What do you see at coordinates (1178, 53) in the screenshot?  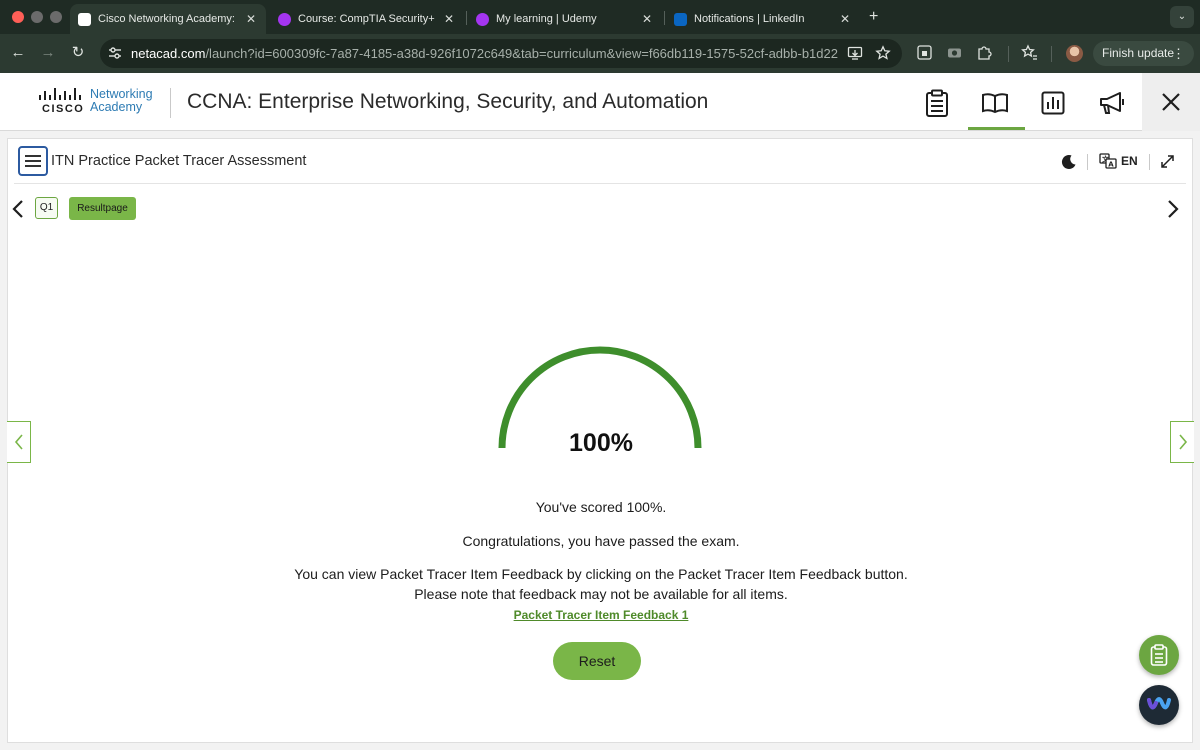 I see `more-menu-icon: ⋮` at bounding box center [1178, 53].